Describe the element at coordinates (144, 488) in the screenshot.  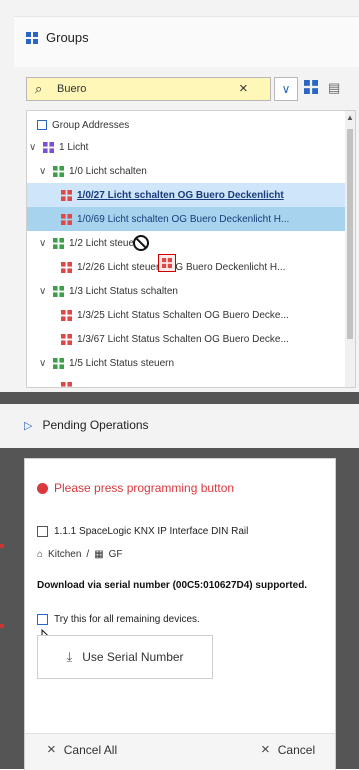
I see `prompt-text: Please press programming button` at that location.